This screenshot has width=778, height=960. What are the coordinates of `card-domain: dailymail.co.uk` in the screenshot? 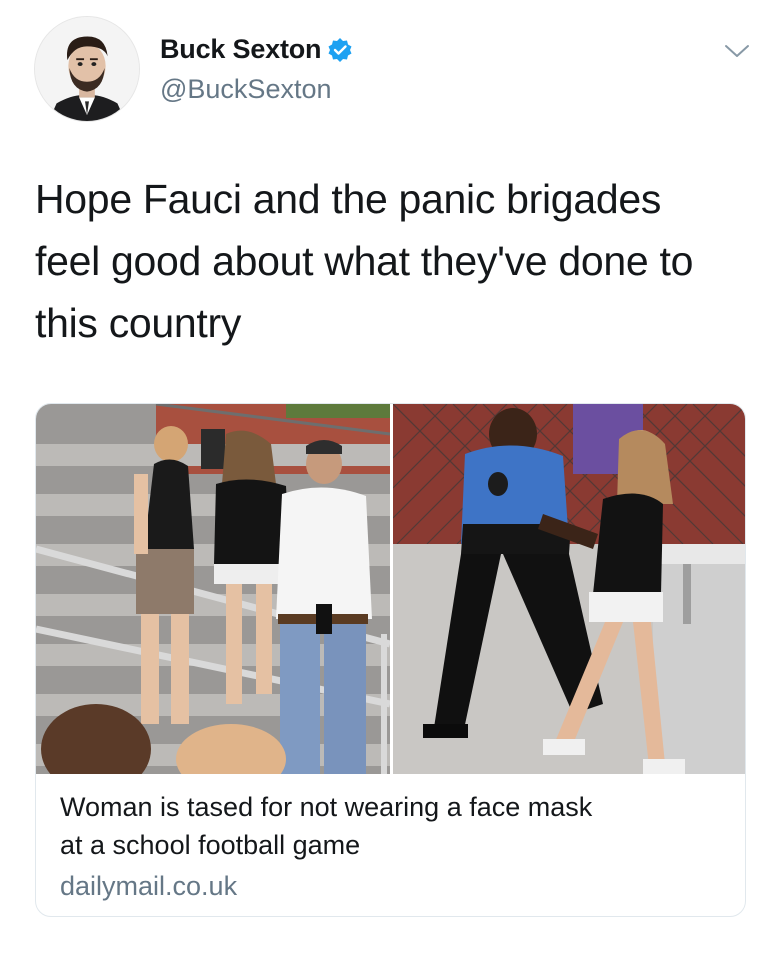 It's located at (395, 886).